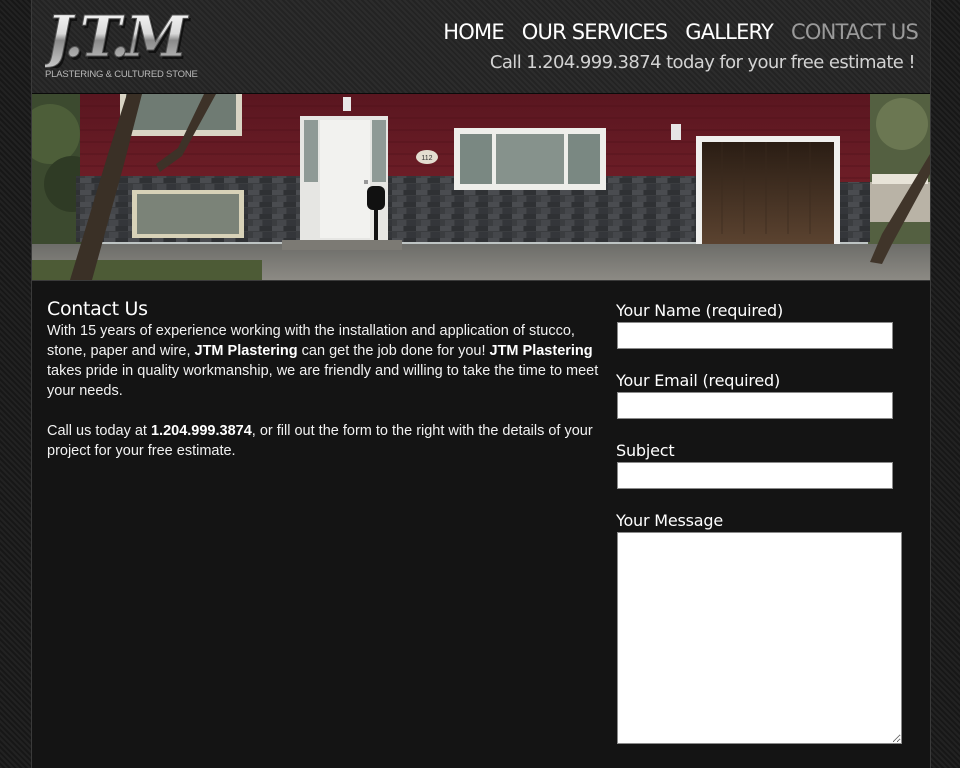 Image resolution: width=960 pixels, height=768 pixels. What do you see at coordinates (700, 310) in the screenshot?
I see `name-label: Your Name (required)` at bounding box center [700, 310].